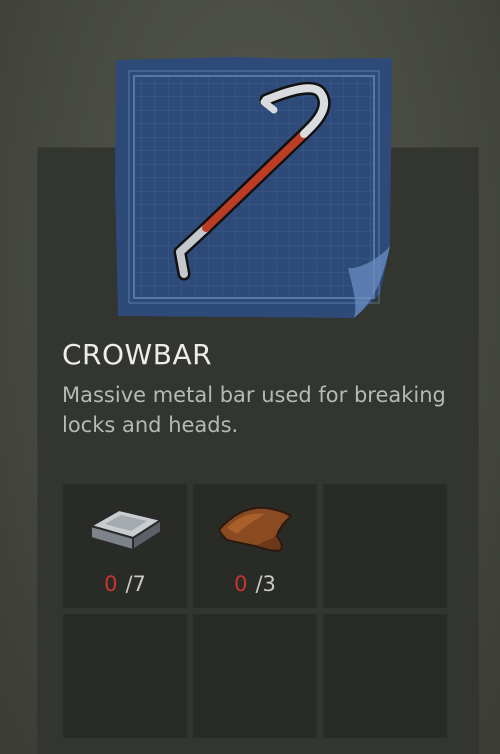 The width and height of the screenshot is (500, 754). I want to click on material-slot-leather: 0/3, so click(255, 546).